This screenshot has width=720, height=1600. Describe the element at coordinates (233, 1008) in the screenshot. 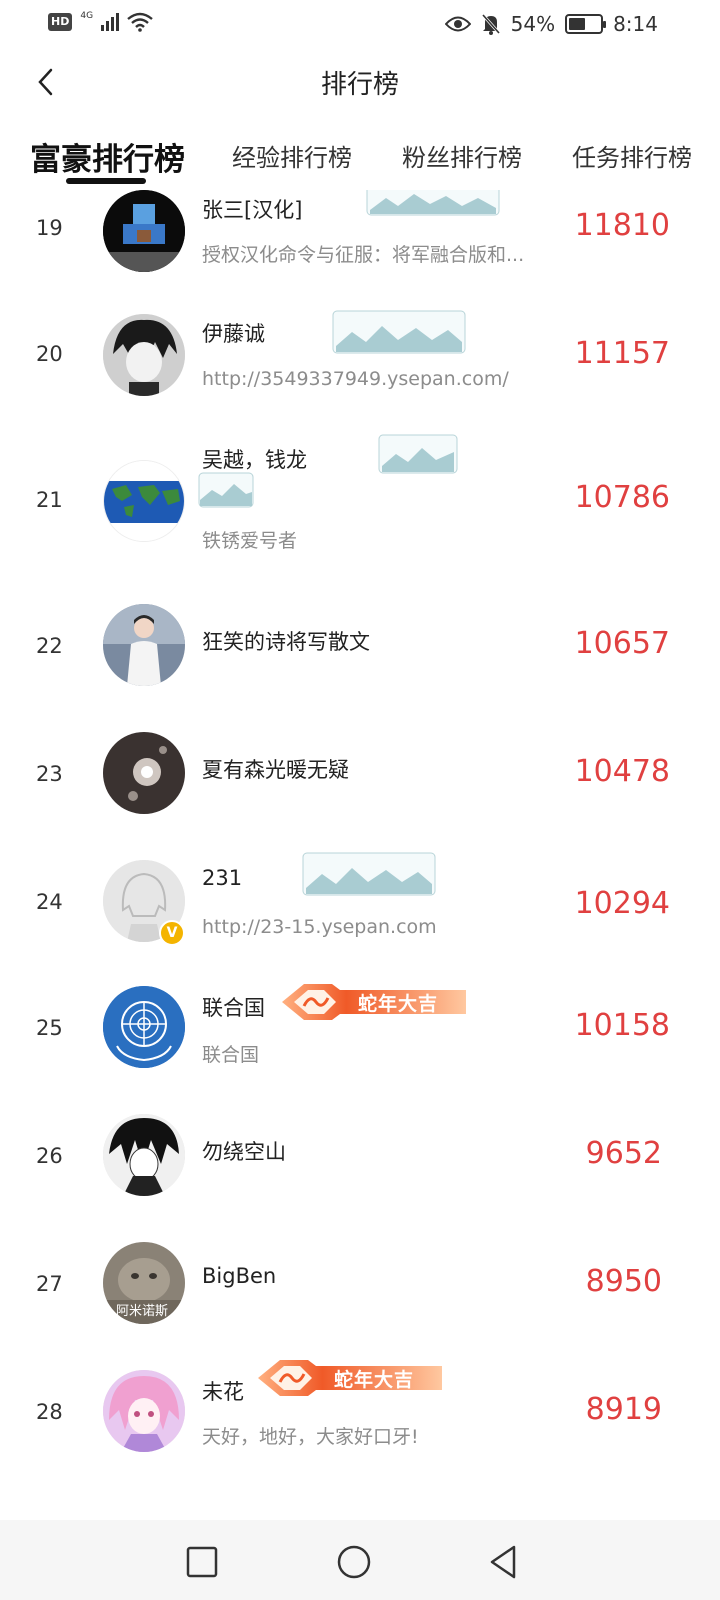

I see `user-name: 联合国` at that location.